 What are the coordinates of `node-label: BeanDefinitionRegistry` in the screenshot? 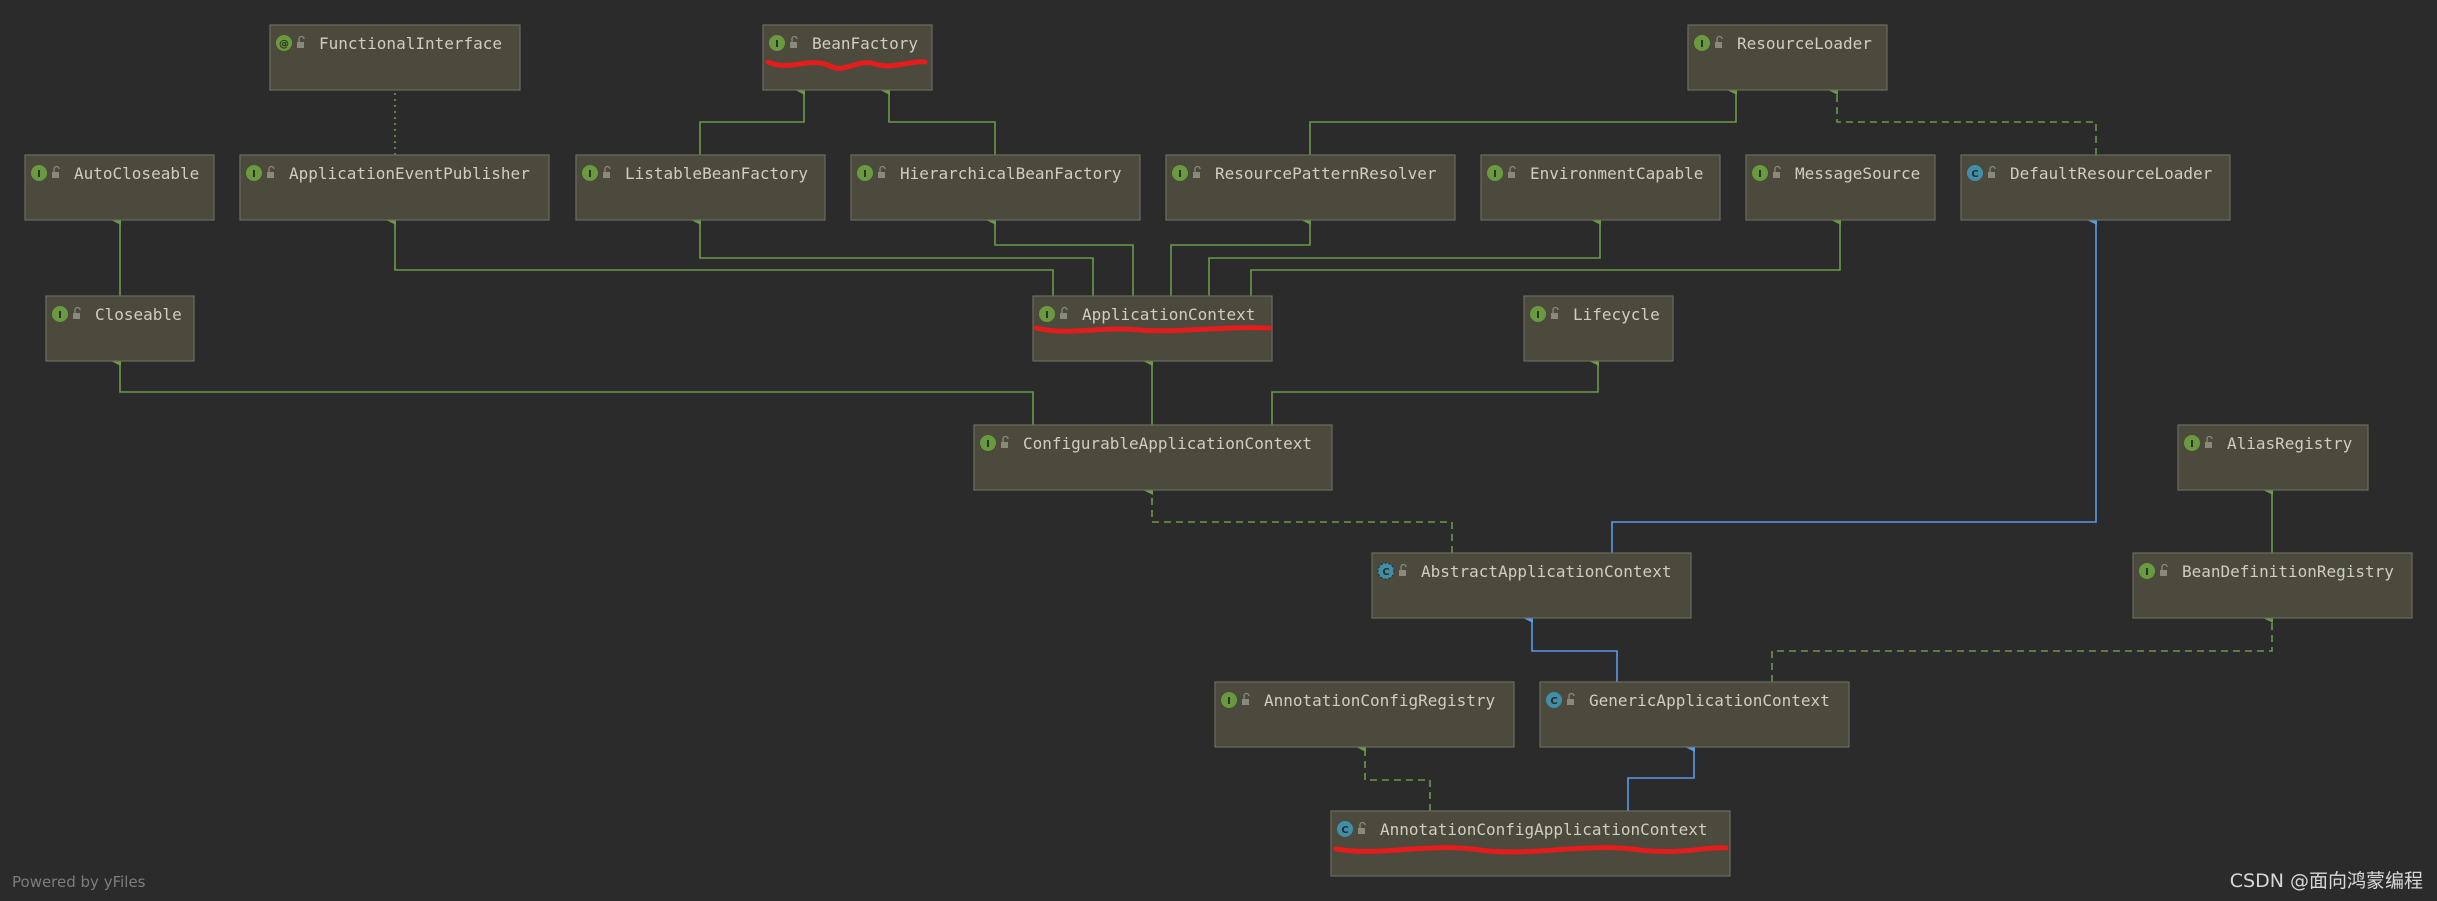 It's located at (2288, 571).